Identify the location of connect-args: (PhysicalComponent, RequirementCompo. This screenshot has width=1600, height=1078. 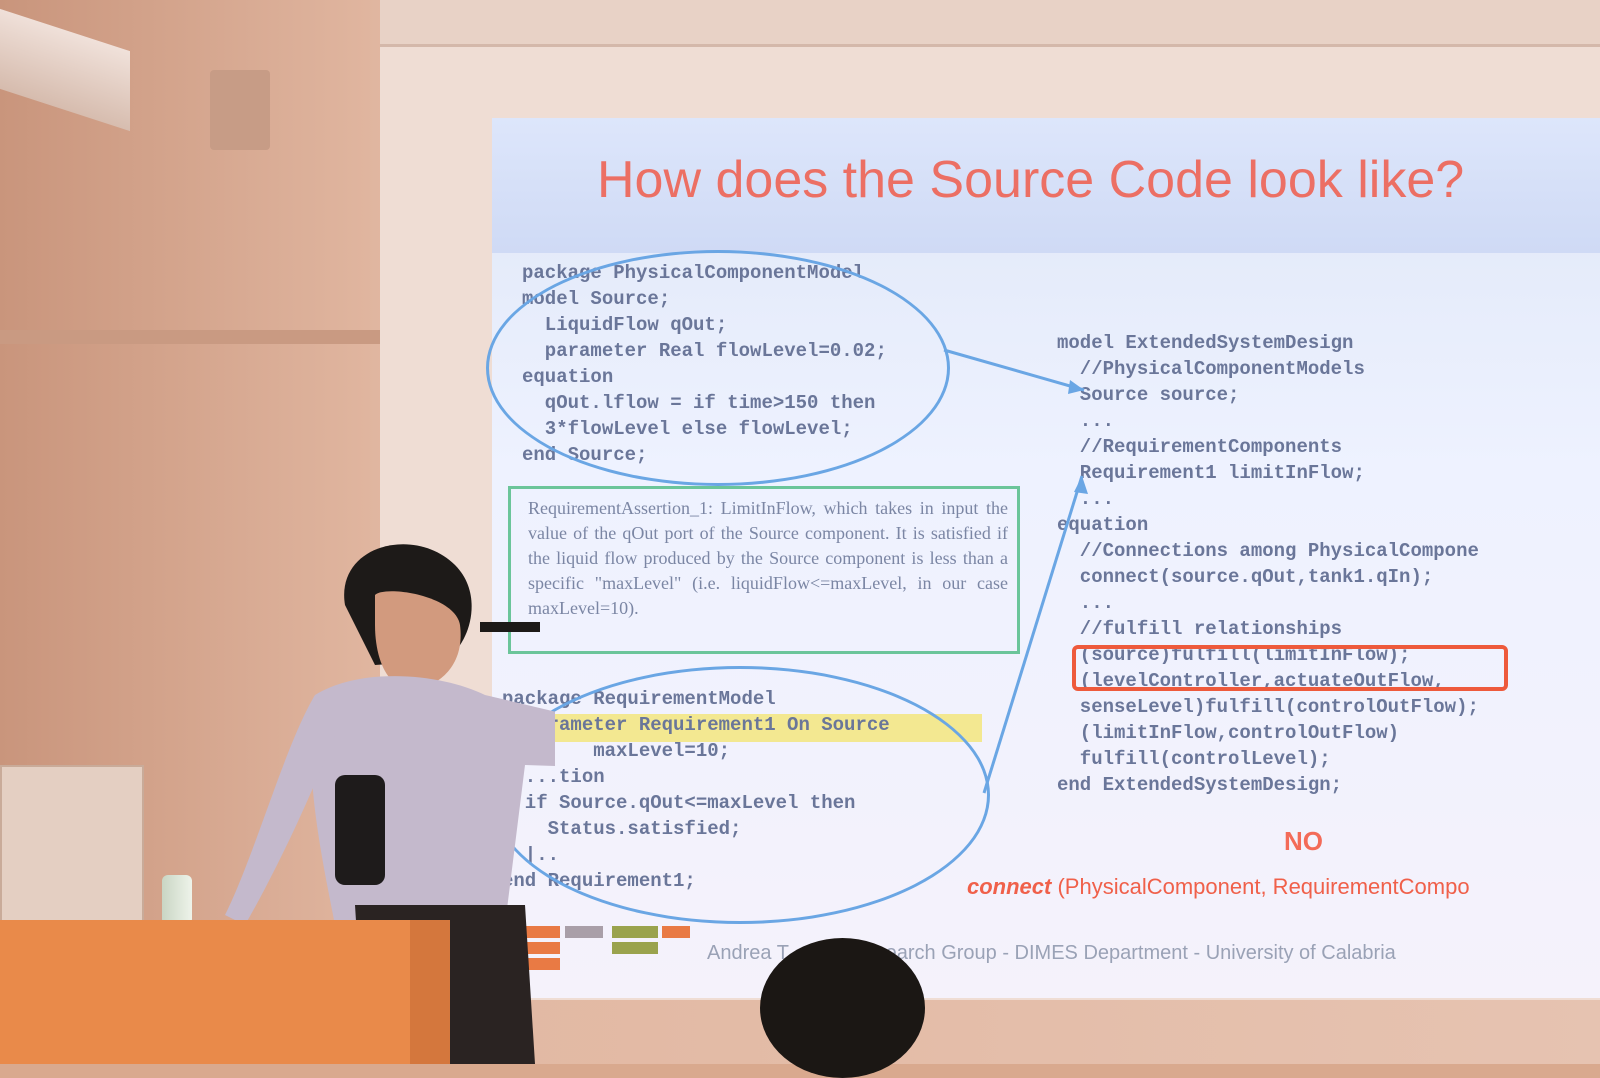
(1260, 886).